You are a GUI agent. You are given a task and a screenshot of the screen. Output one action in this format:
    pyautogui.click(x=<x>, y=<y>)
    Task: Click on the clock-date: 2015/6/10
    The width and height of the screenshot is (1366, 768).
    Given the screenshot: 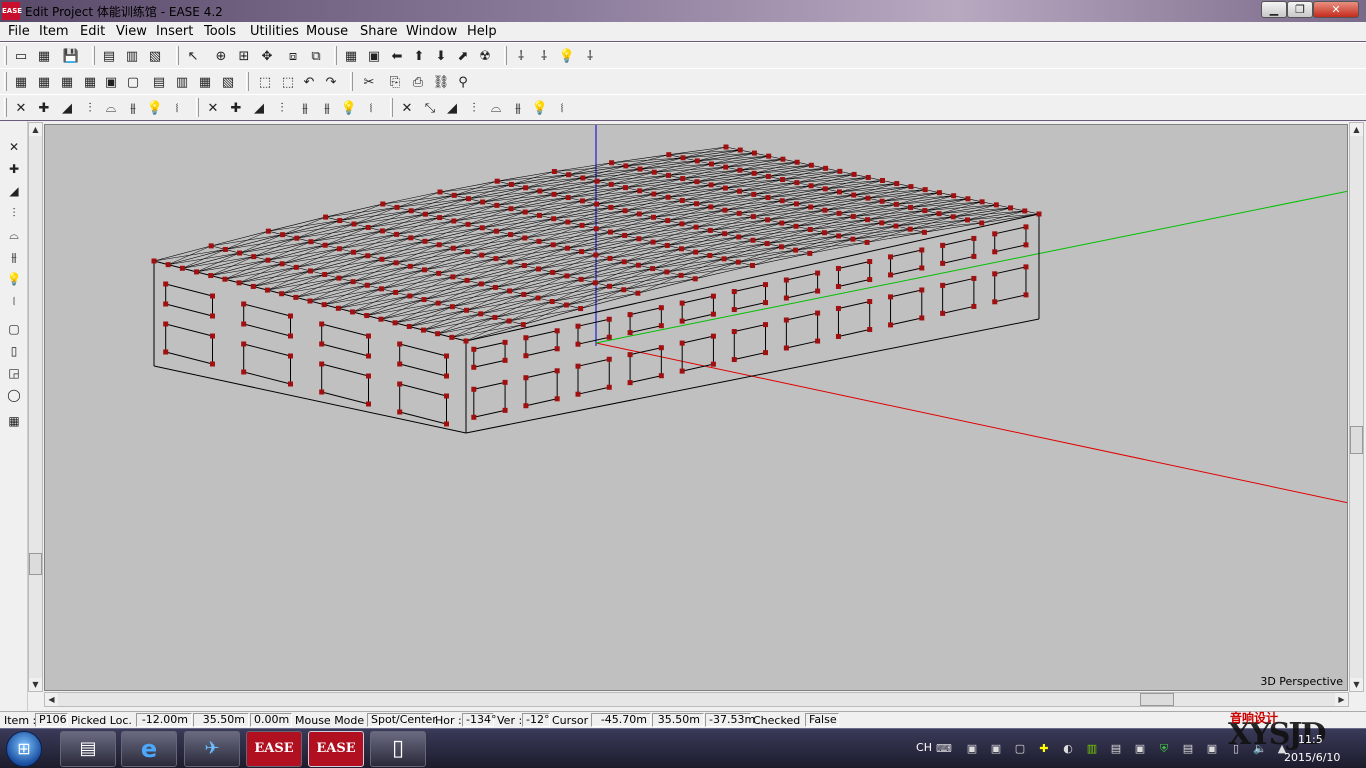 What is the action you would take?
    pyautogui.click(x=1312, y=757)
    